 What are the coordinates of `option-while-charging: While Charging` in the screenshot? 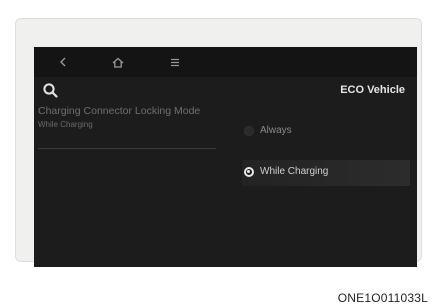 It's located at (326, 173).